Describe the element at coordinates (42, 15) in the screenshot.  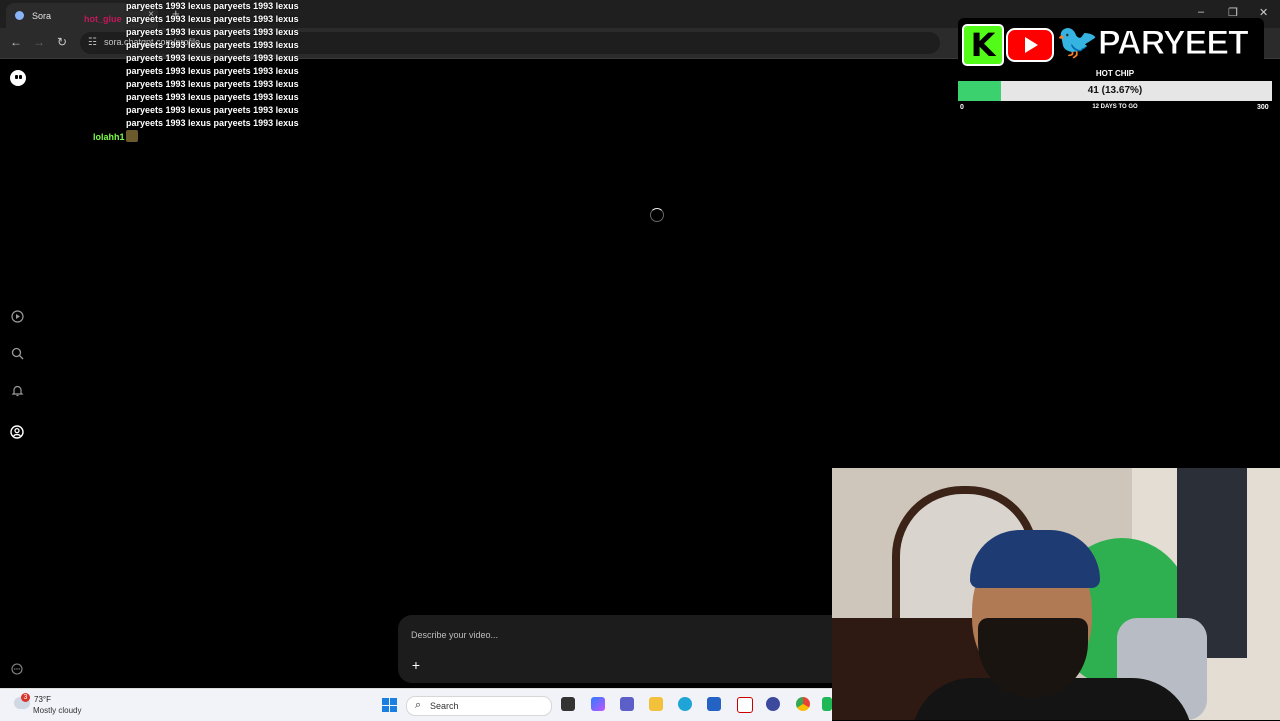
I see `tab-title: Sora` at that location.